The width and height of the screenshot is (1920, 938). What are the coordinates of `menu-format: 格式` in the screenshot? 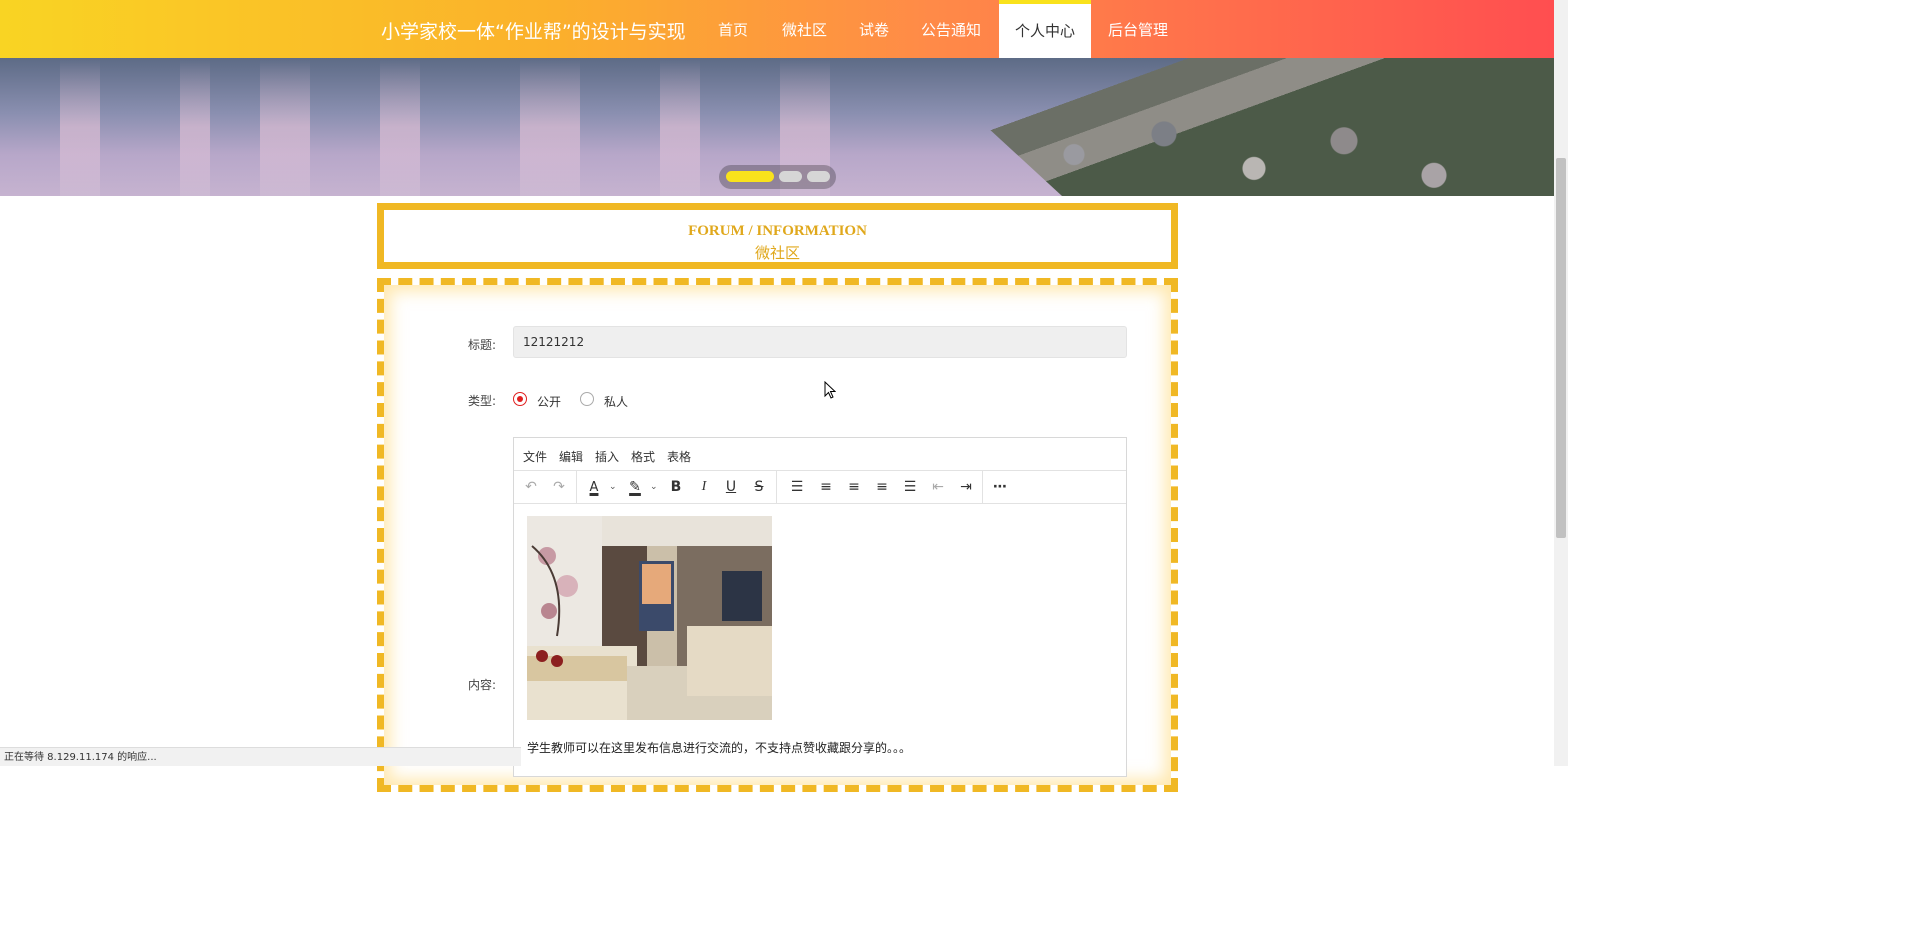 It's located at (643, 456).